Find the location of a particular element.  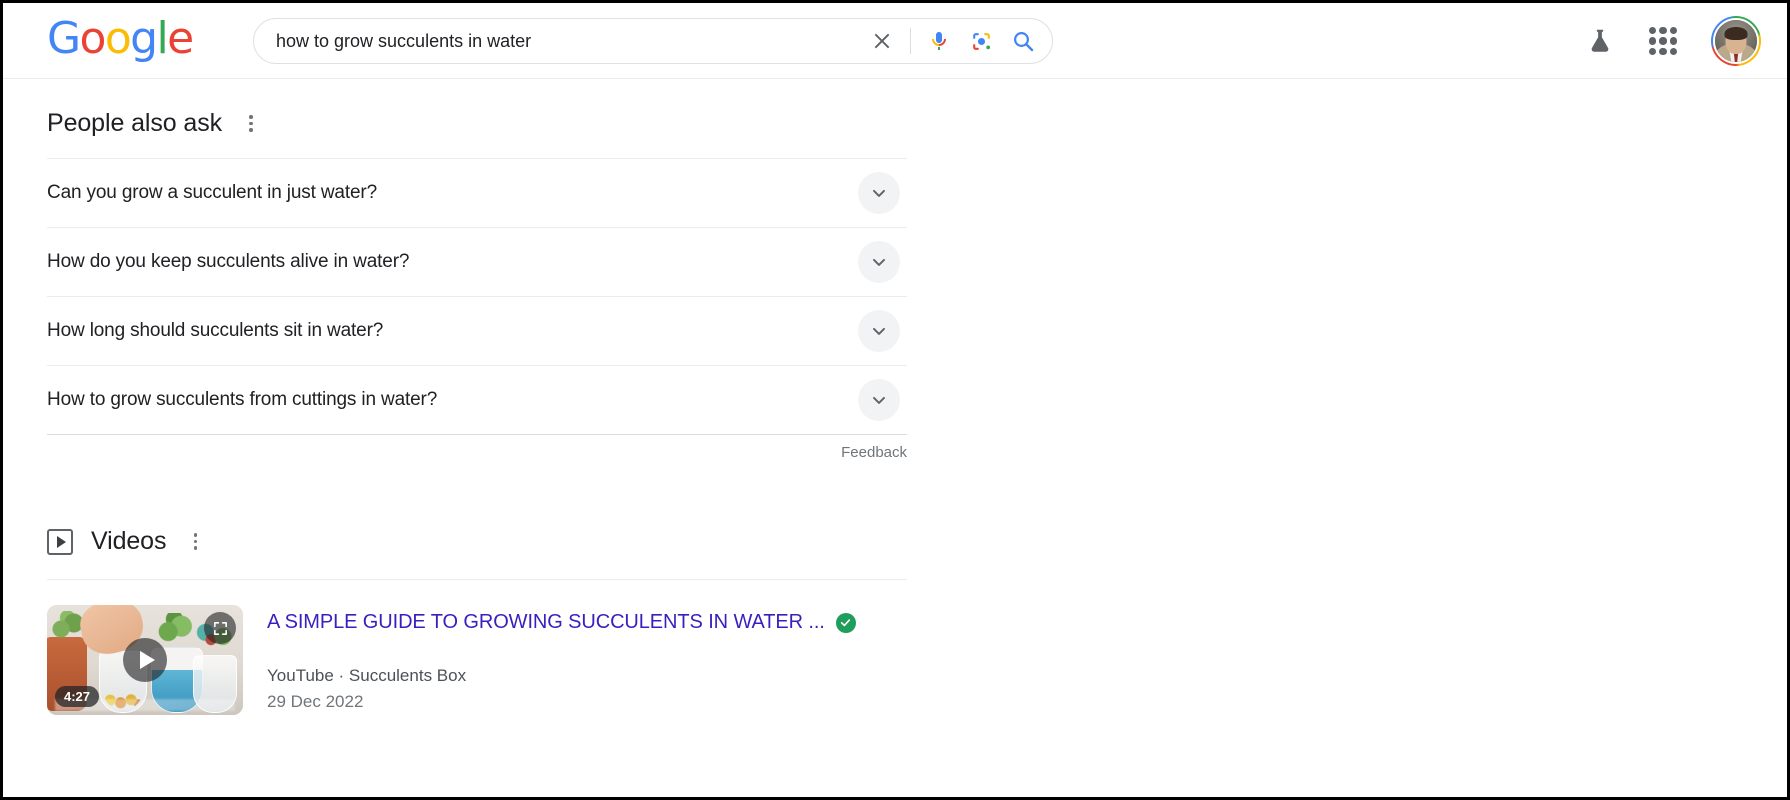

verified-check-icon is located at coordinates (845, 622).